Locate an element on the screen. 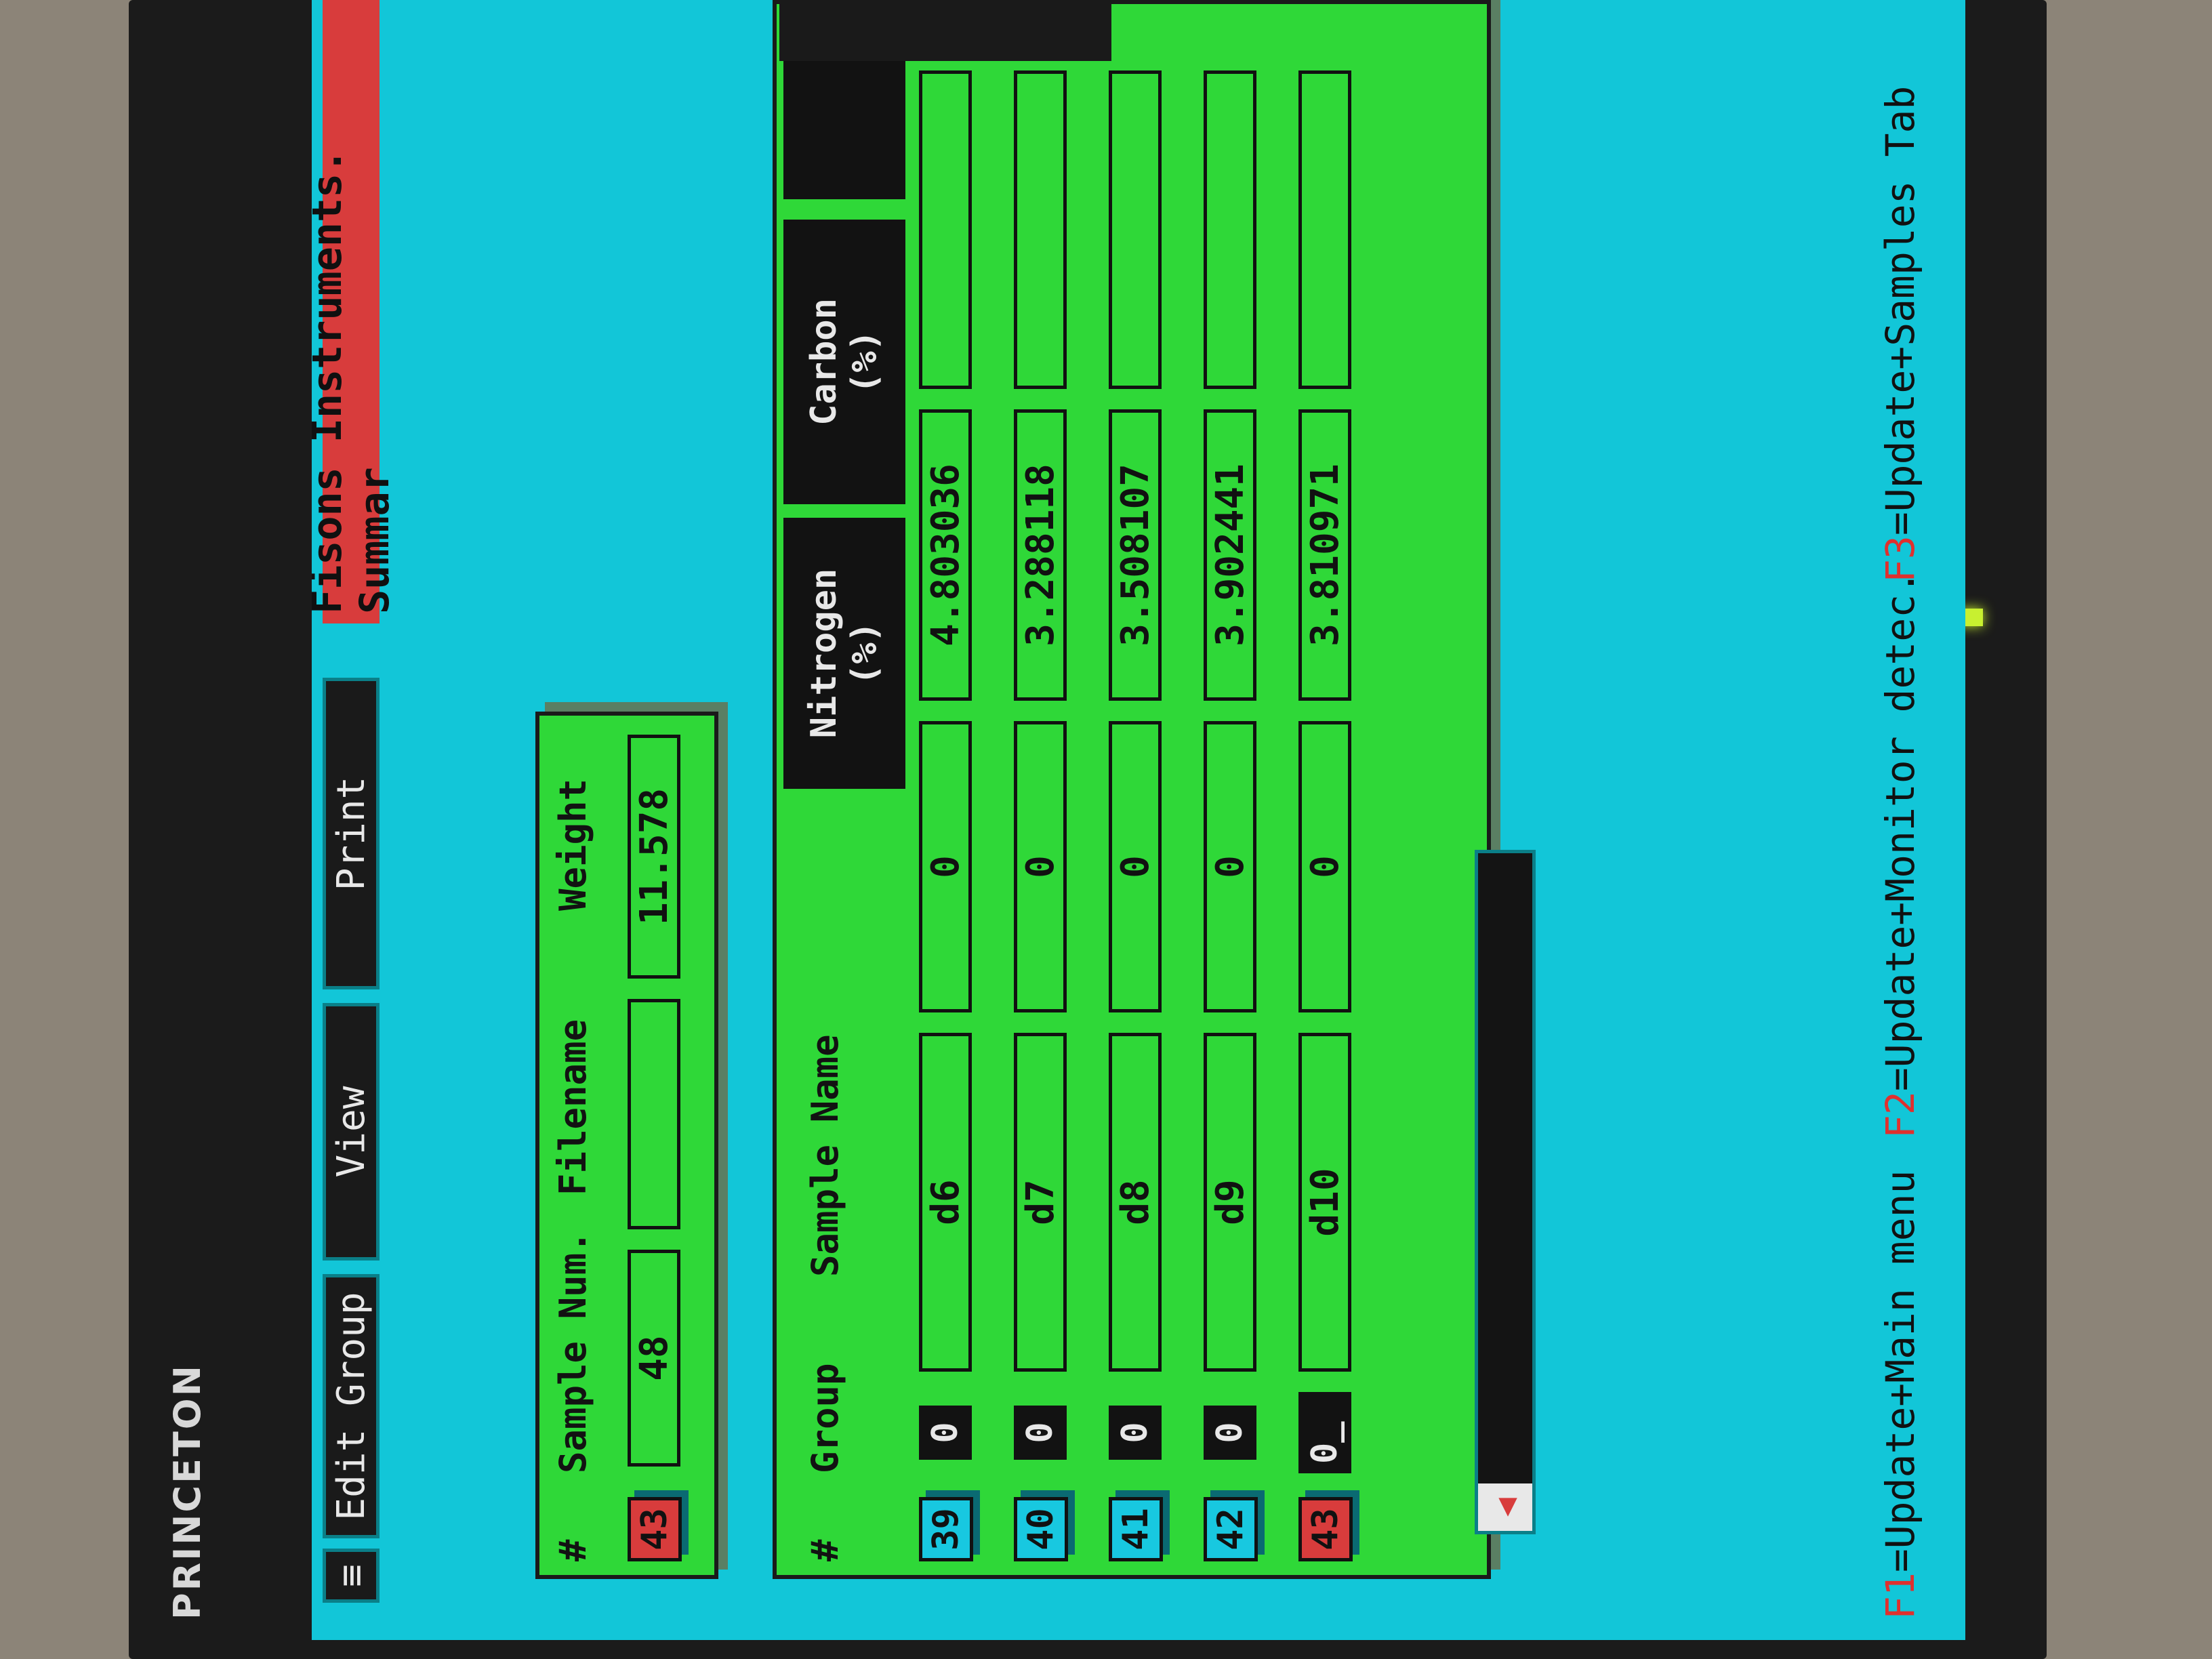 The height and width of the screenshot is (1659, 2212). row-index-badge: 42 is located at coordinates (1231, 1529).